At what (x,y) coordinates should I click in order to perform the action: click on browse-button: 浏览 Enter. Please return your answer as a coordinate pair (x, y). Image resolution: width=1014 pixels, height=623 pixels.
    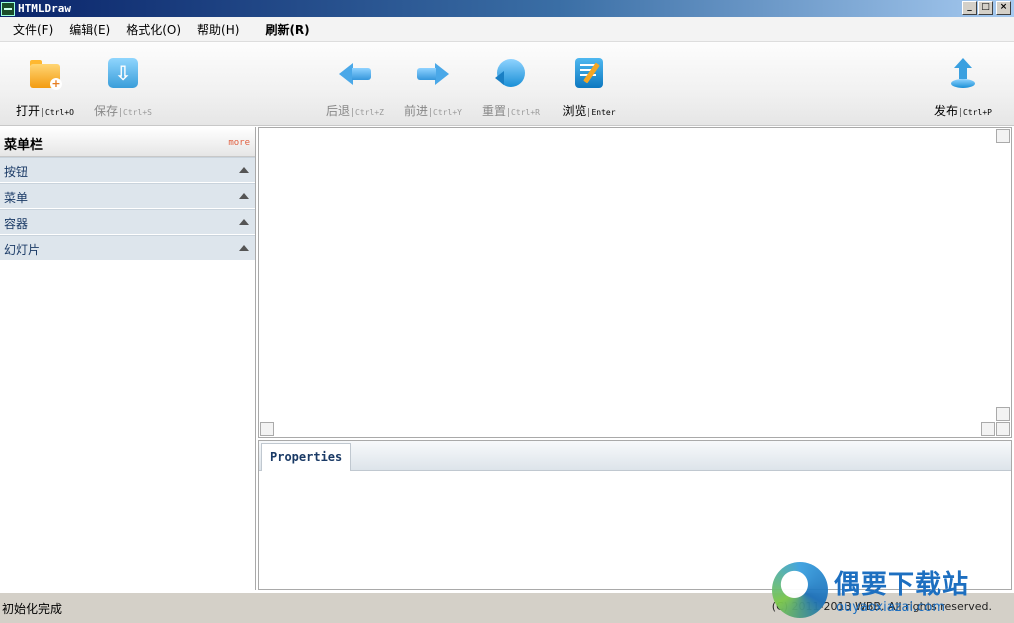
    Looking at the image, I should click on (589, 89).